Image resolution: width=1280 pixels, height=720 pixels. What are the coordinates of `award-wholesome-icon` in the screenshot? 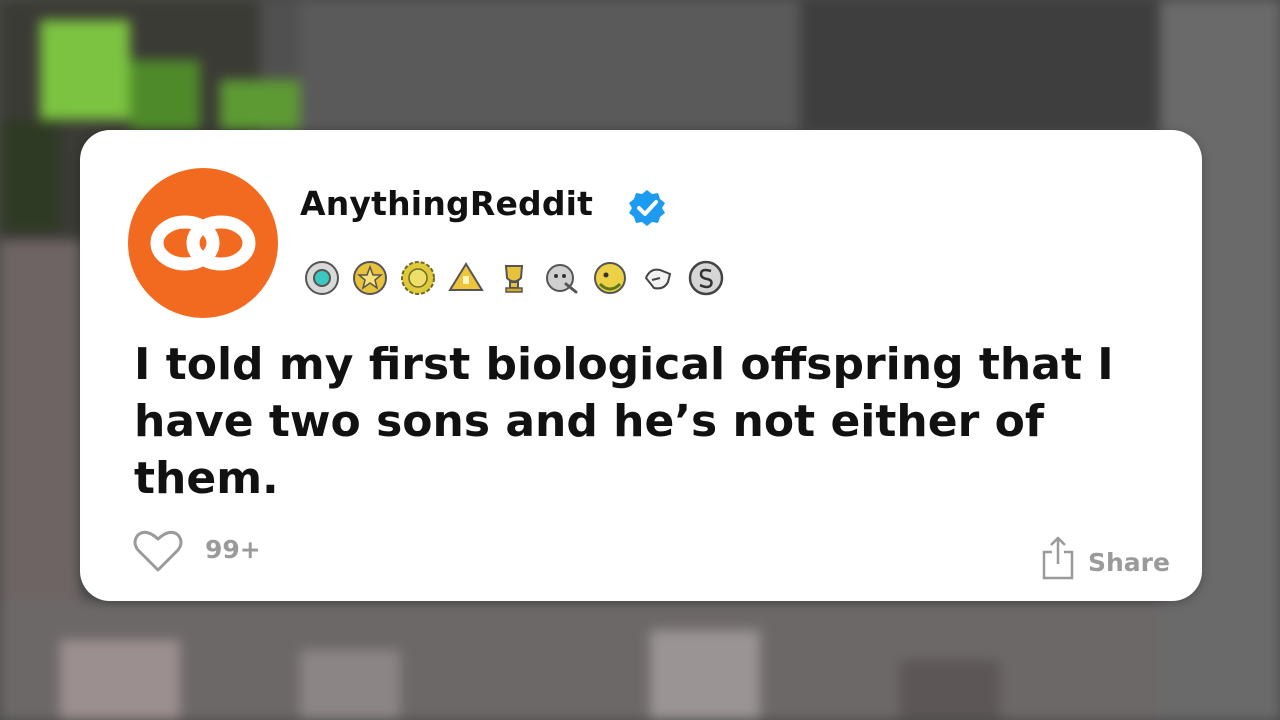 It's located at (562, 279).